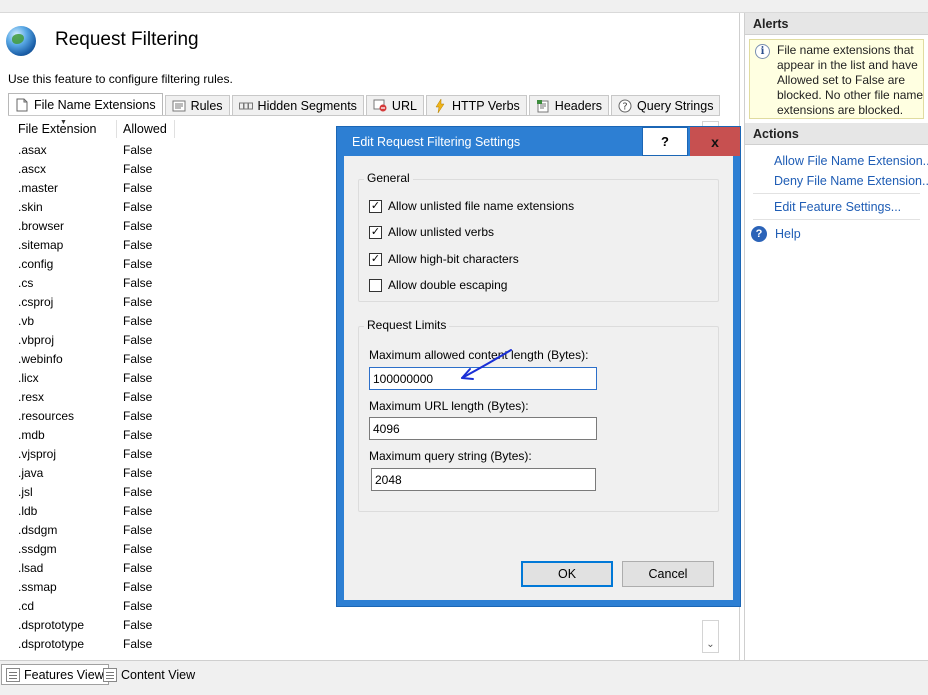 The image size is (928, 695). Describe the element at coordinates (431, 232) in the screenshot. I see `allow-unlisted-verbs-checkbox: ✓ Allow unlisted verbs` at that location.